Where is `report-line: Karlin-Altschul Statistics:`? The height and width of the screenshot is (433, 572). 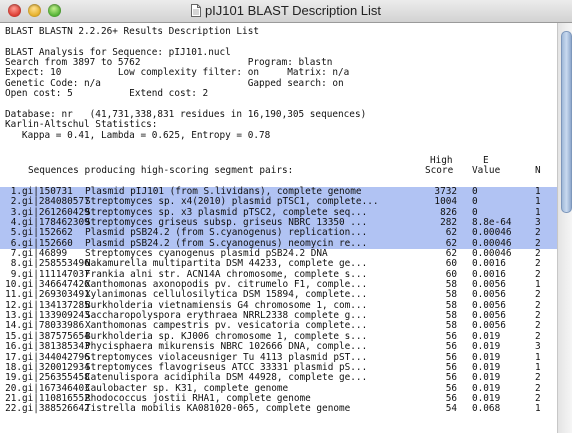 report-line: Karlin-Altschul Statistics: is located at coordinates (81, 125).